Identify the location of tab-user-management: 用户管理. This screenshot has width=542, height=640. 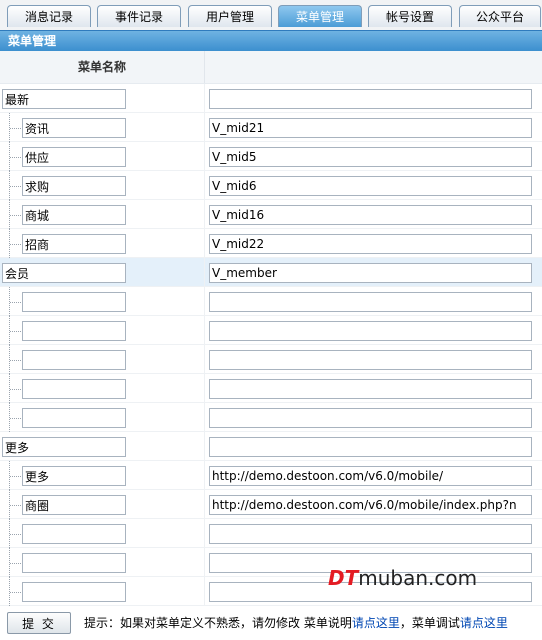
(230, 16).